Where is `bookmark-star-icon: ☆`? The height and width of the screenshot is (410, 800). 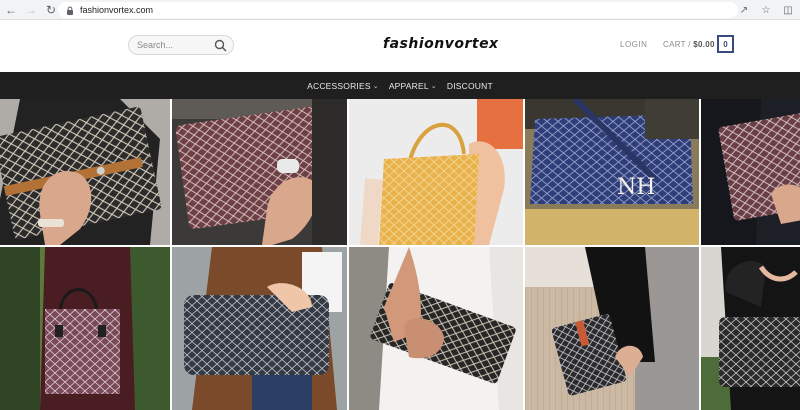
bookmark-star-icon: ☆ is located at coordinates (766, 10).